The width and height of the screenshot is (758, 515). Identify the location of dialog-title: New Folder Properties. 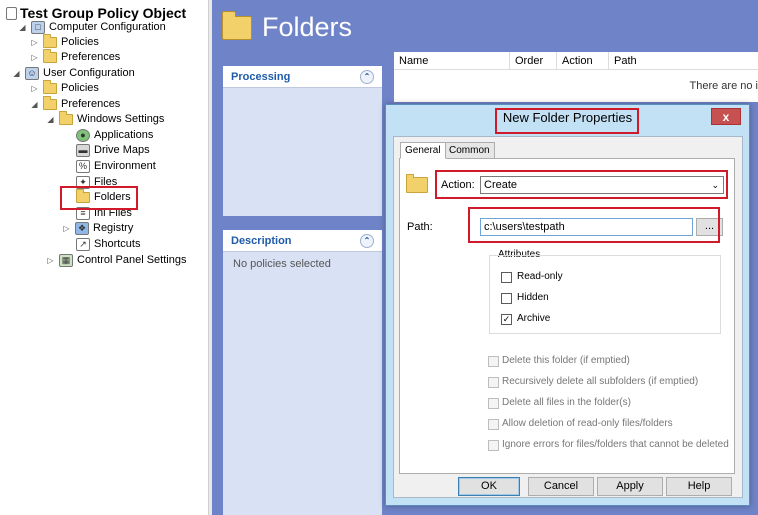
(567, 117).